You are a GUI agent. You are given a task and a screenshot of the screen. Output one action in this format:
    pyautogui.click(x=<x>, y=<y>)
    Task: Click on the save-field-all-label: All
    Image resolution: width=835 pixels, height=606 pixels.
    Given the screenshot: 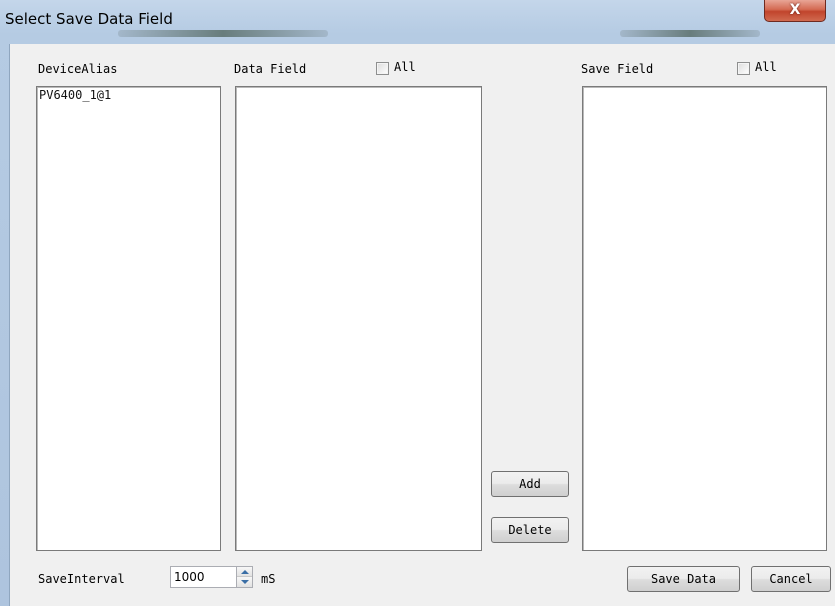 What is the action you would take?
    pyautogui.click(x=766, y=67)
    